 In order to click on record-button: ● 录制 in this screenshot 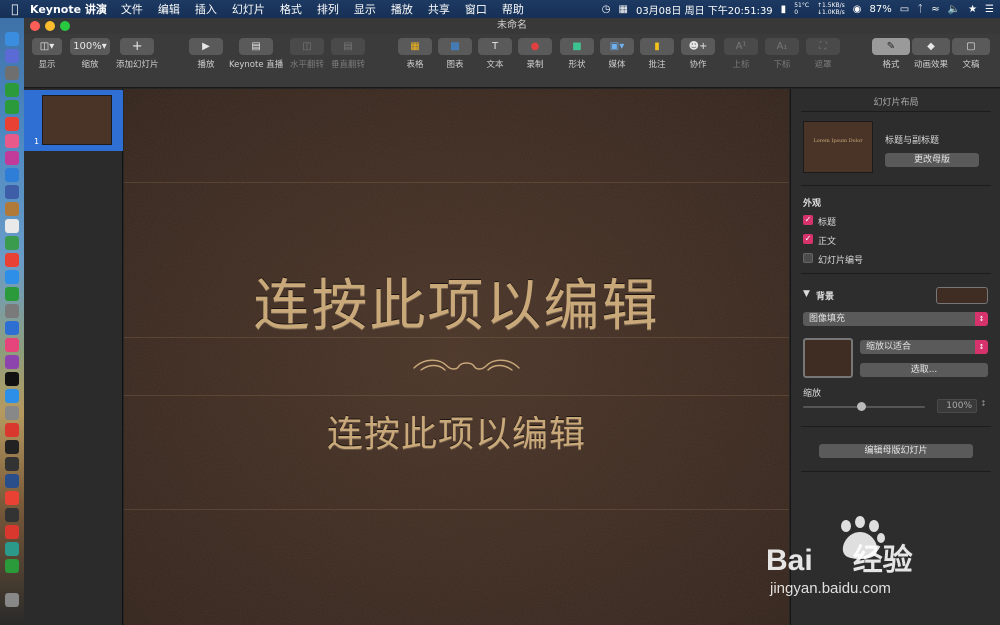, I will do `click(535, 54)`.